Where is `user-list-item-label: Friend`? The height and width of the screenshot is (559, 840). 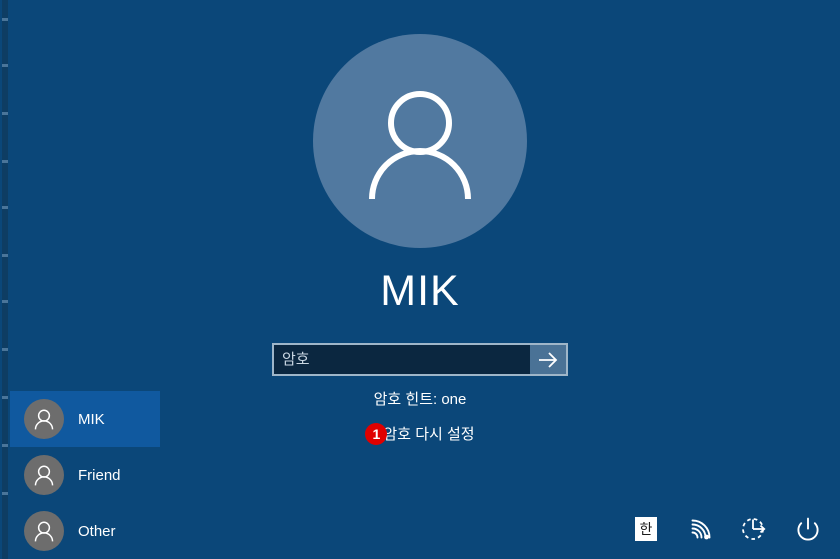
user-list-item-label: Friend is located at coordinates (99, 475).